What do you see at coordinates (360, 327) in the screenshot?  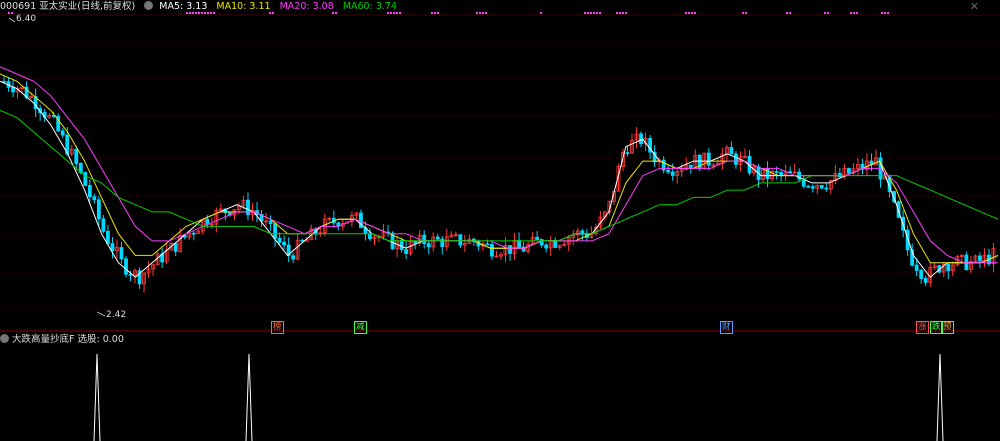 I see `event-tag-jian: 减` at bounding box center [360, 327].